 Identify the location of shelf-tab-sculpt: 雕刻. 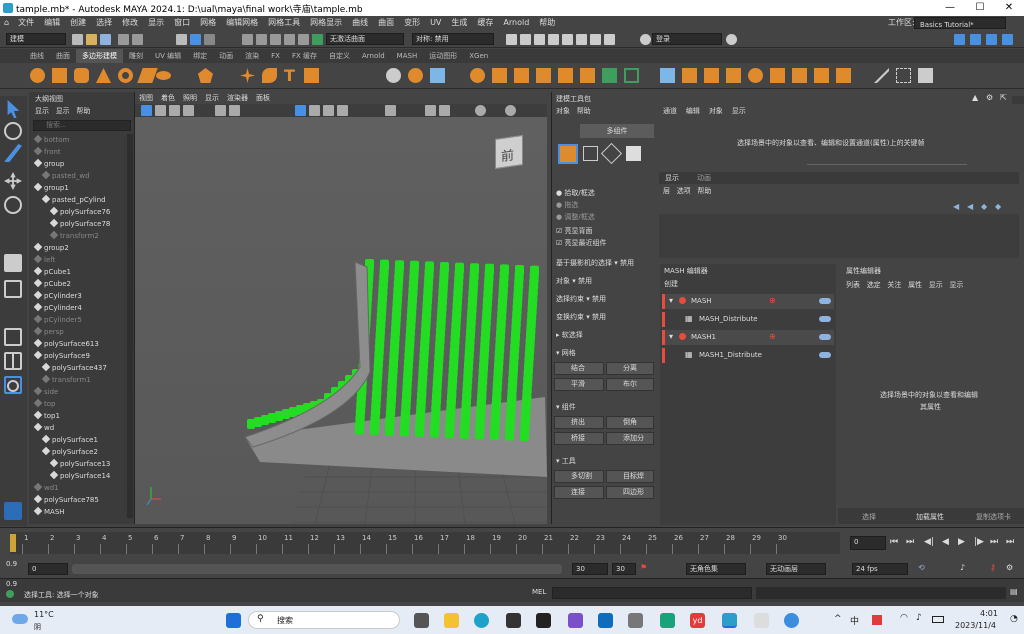
(136, 56).